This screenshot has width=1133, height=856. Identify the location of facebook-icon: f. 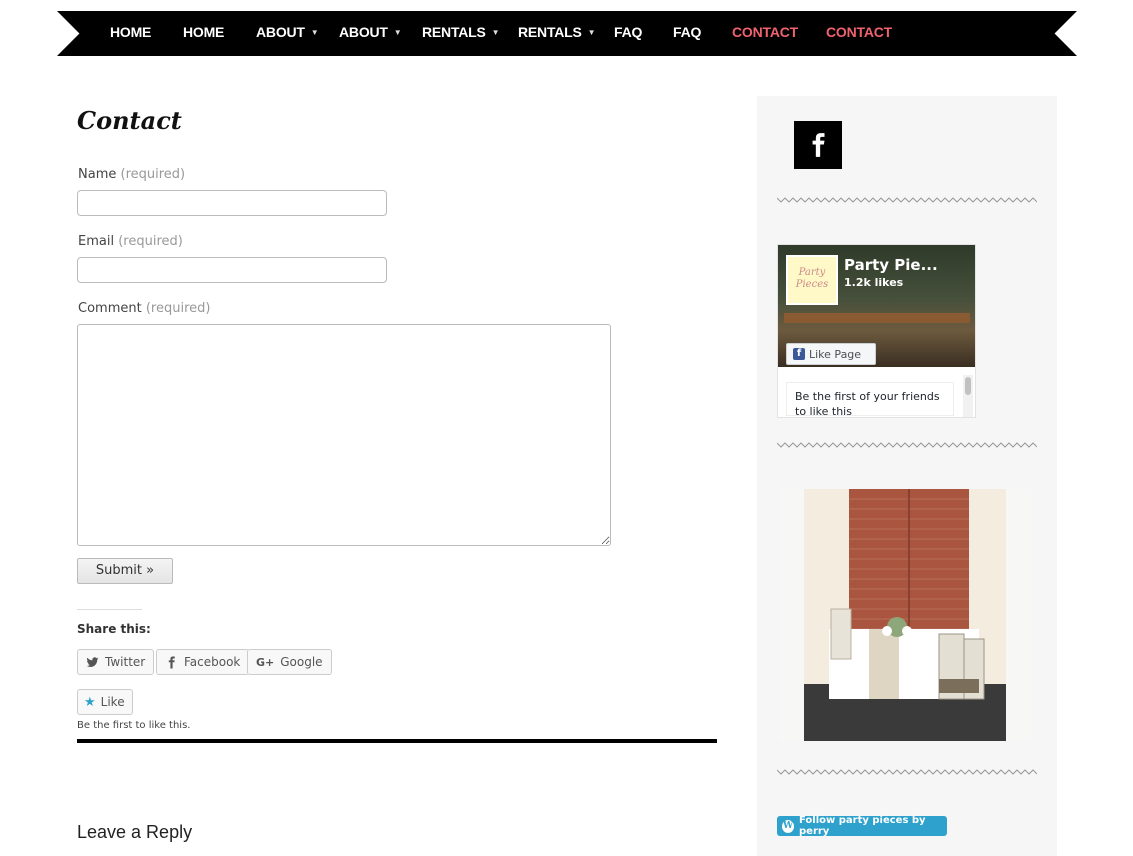
(799, 354).